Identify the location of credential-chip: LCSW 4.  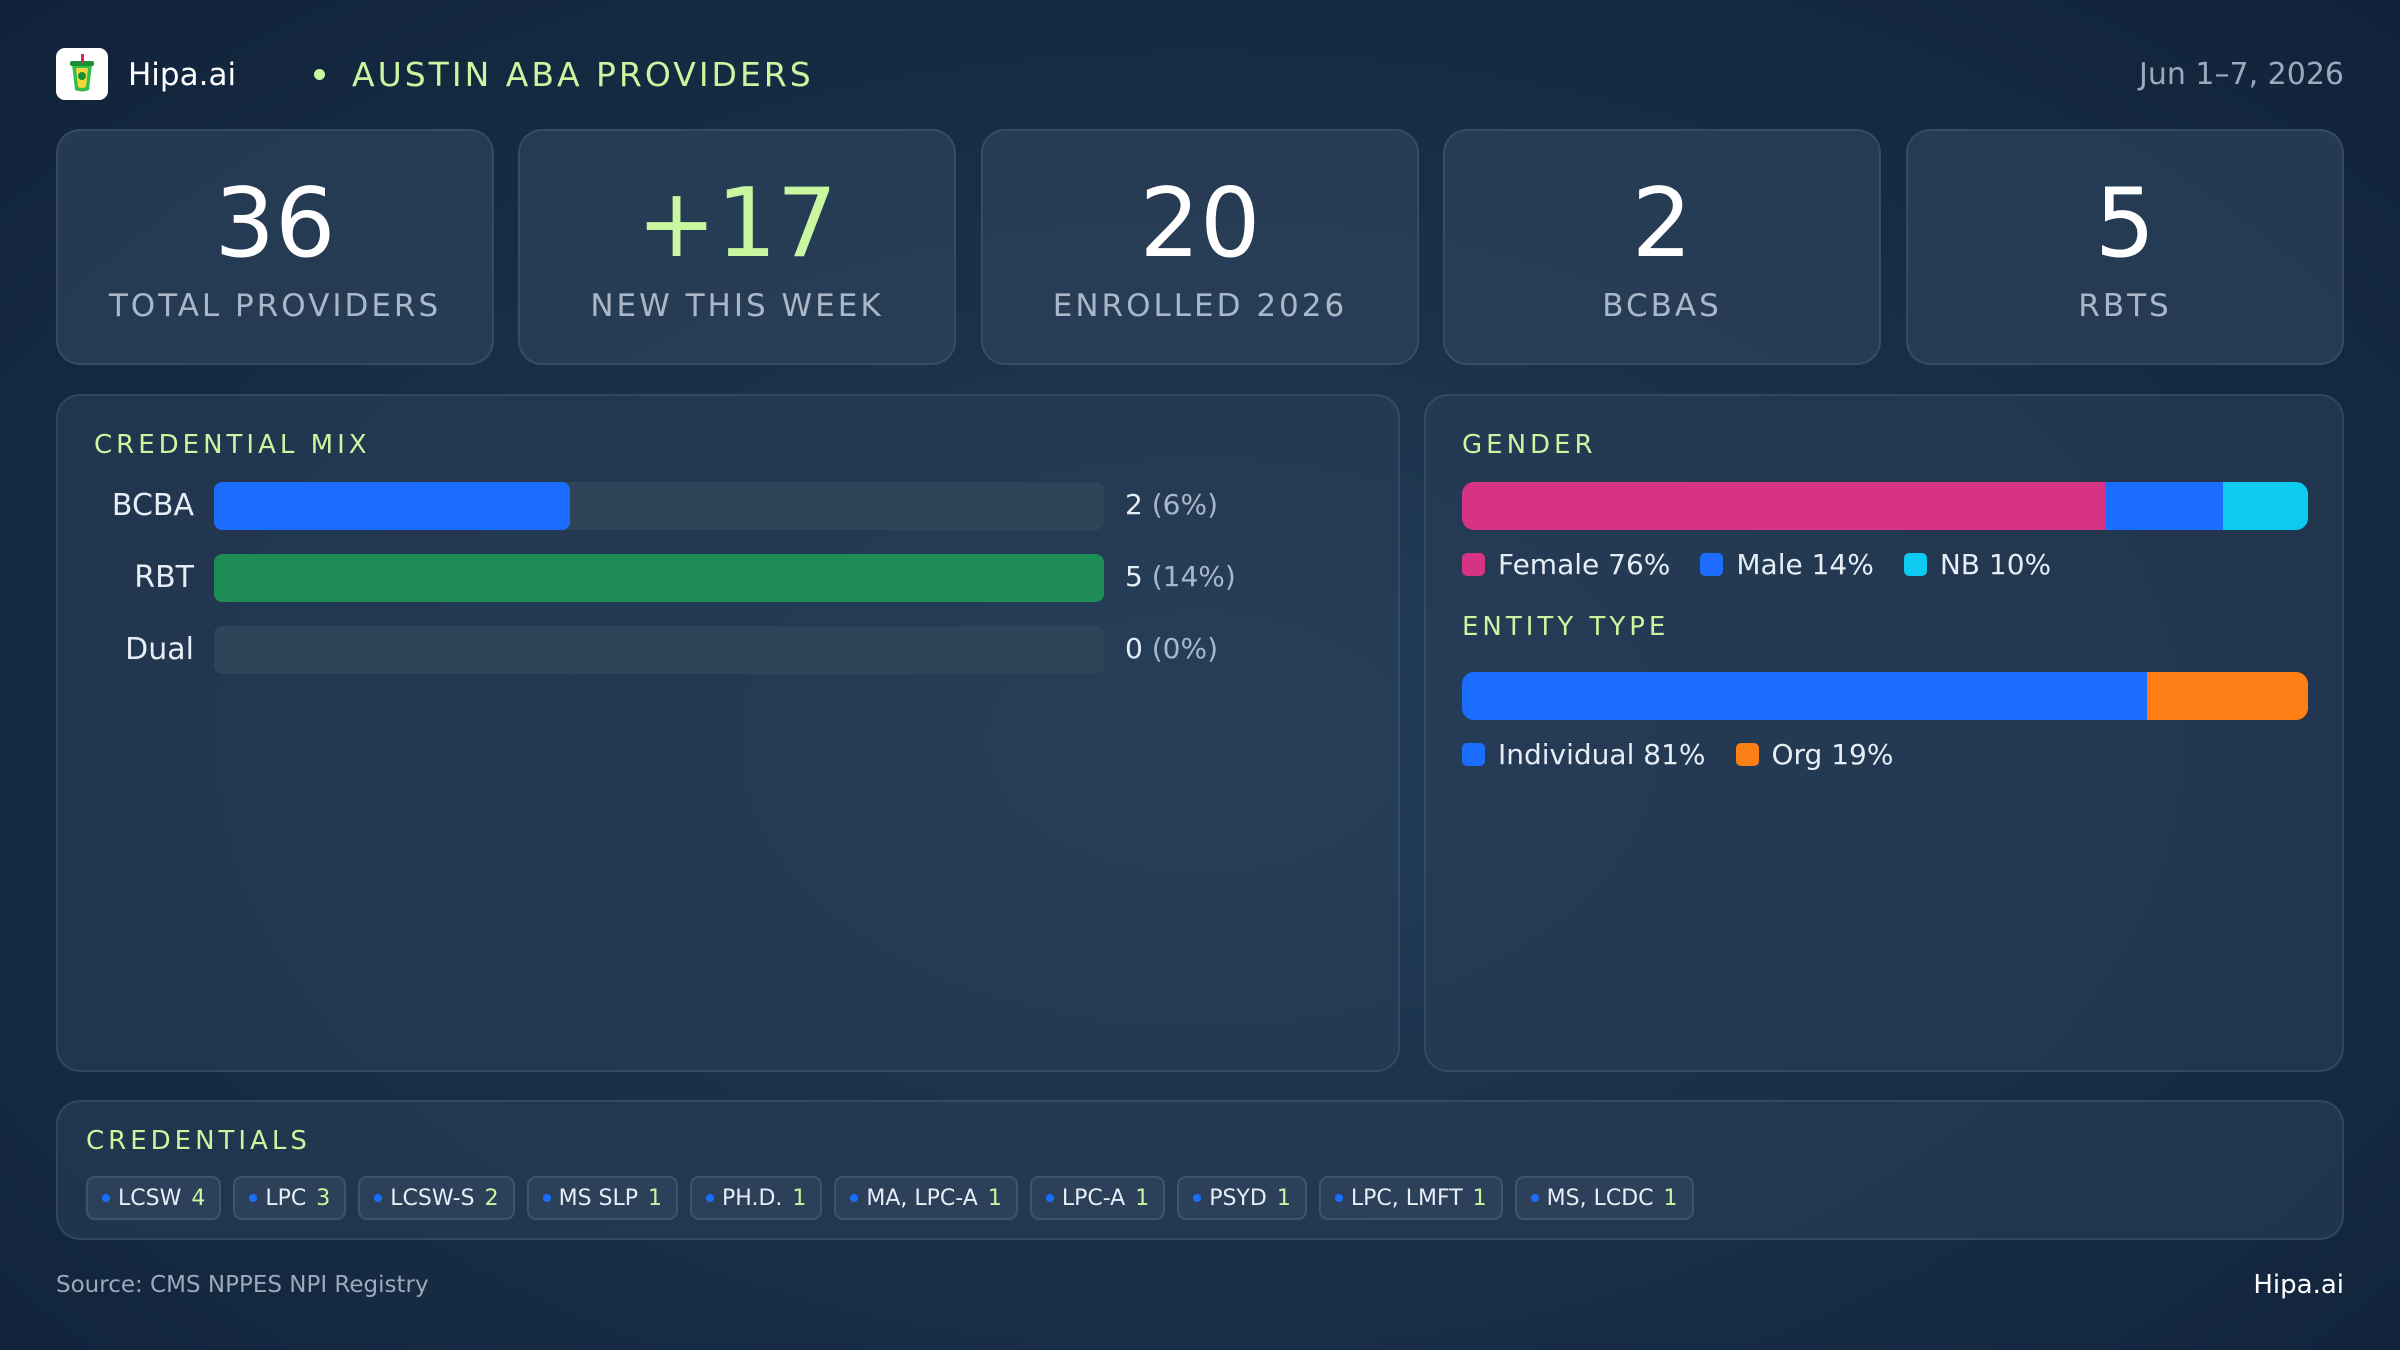
(154, 1198).